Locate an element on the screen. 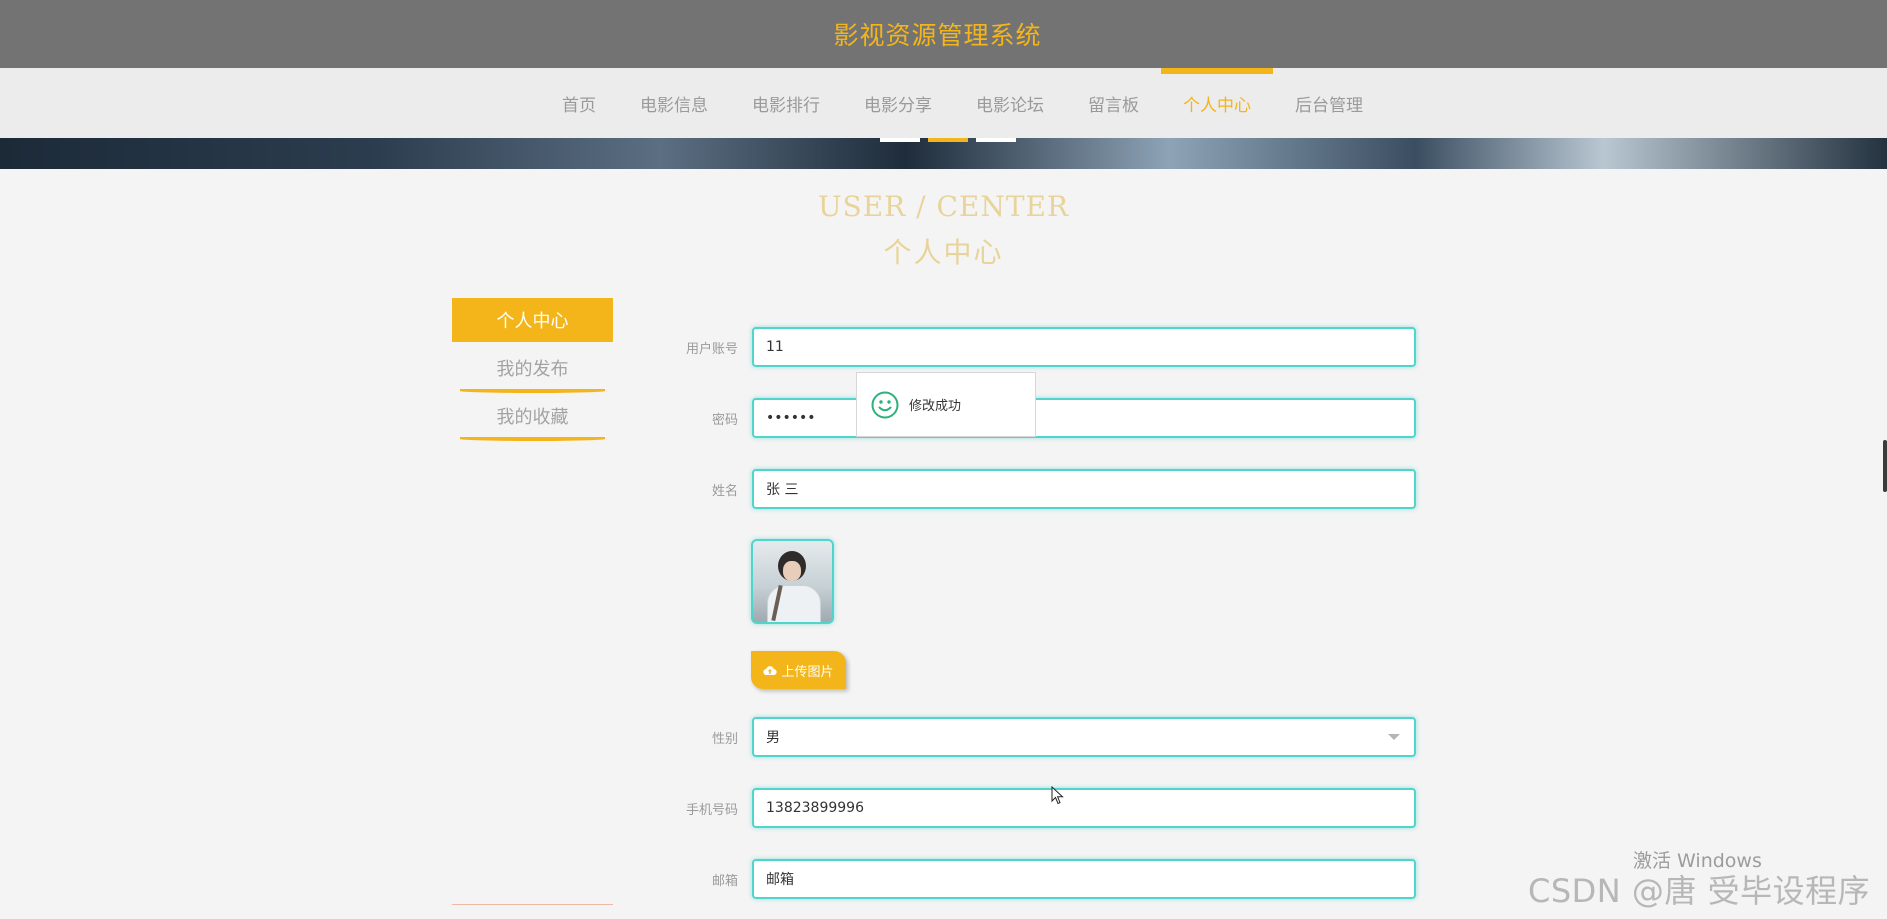 The image size is (1887, 919). phone-input: 13823899996 is located at coordinates (1084, 808).